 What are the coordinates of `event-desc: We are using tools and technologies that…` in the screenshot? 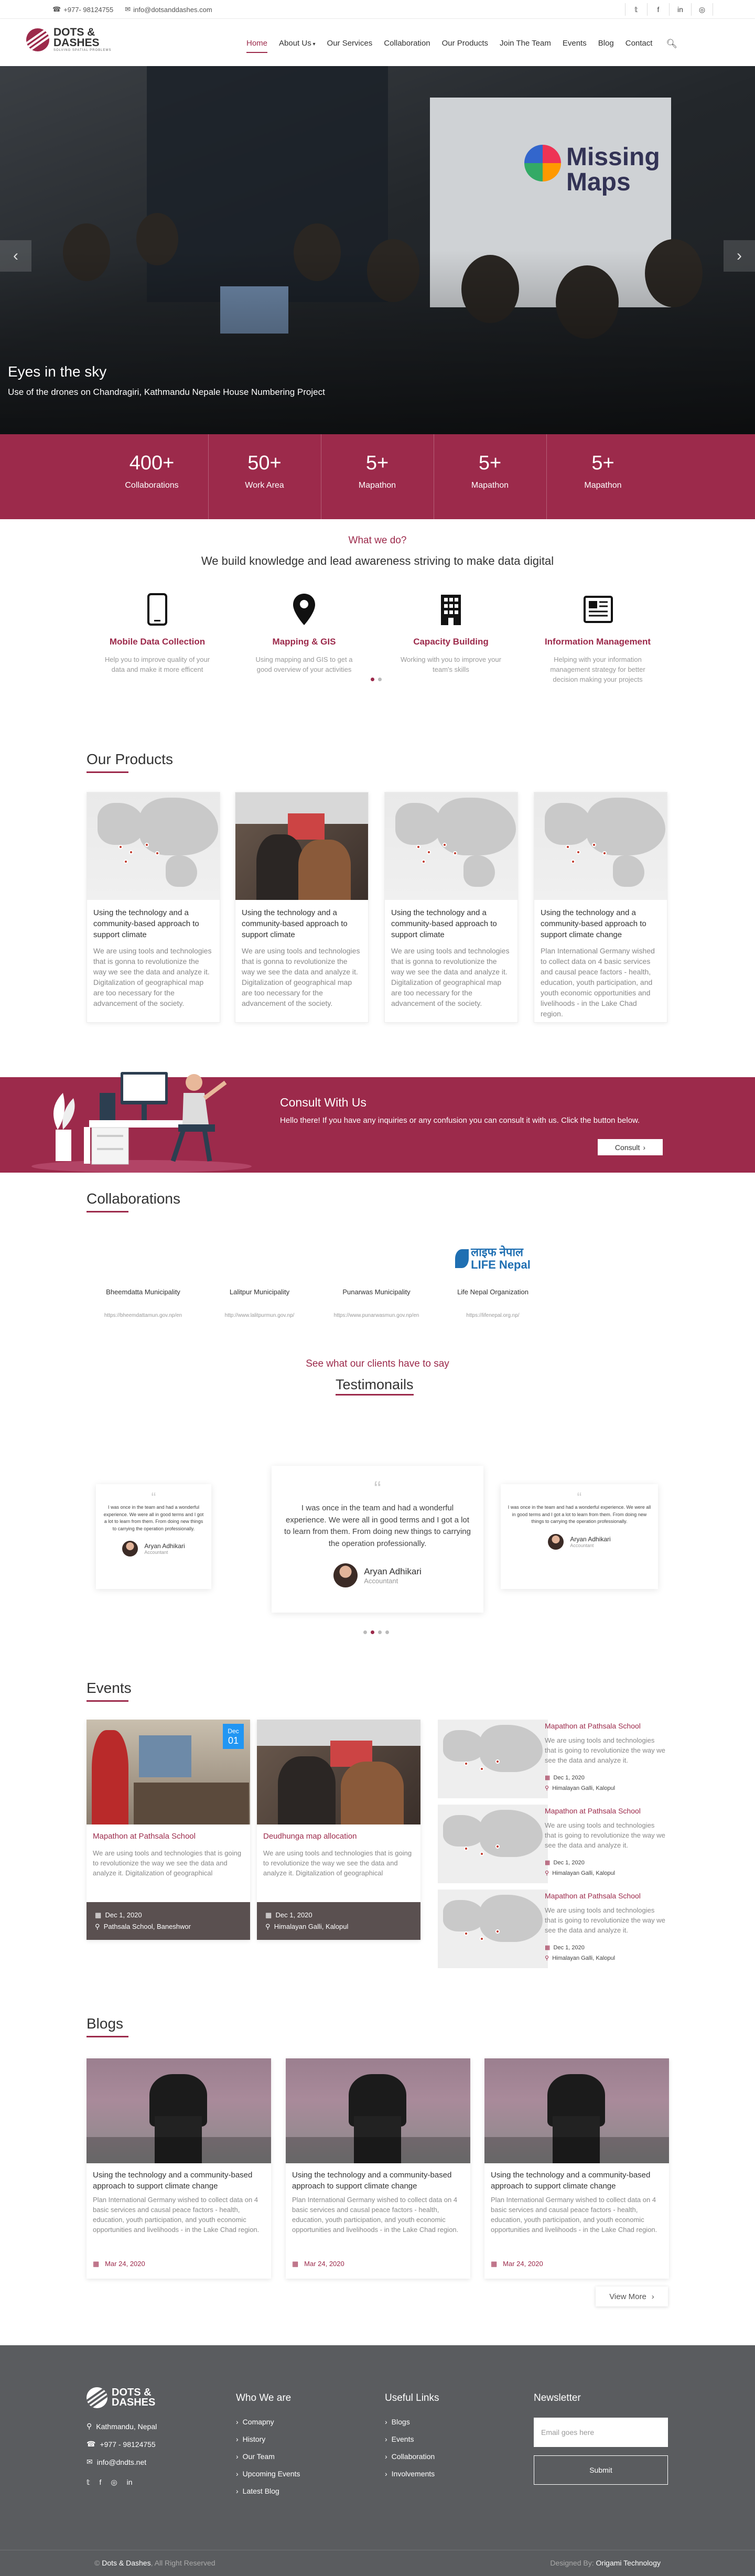 It's located at (605, 1835).